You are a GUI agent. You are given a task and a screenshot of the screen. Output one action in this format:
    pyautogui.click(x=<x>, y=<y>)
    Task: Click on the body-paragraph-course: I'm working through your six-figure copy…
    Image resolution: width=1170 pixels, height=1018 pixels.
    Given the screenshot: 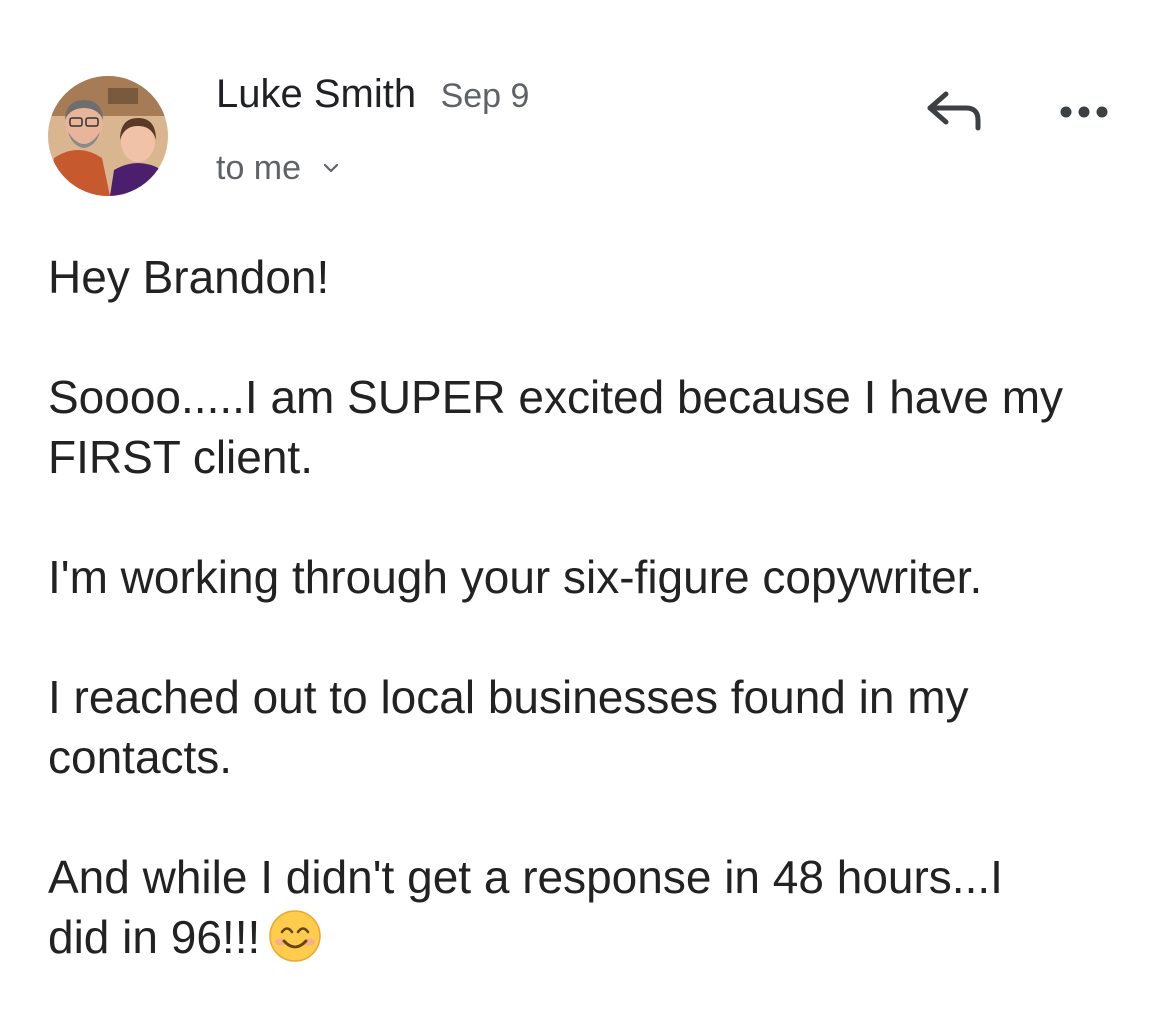 What is the action you would take?
    pyautogui.click(x=515, y=577)
    